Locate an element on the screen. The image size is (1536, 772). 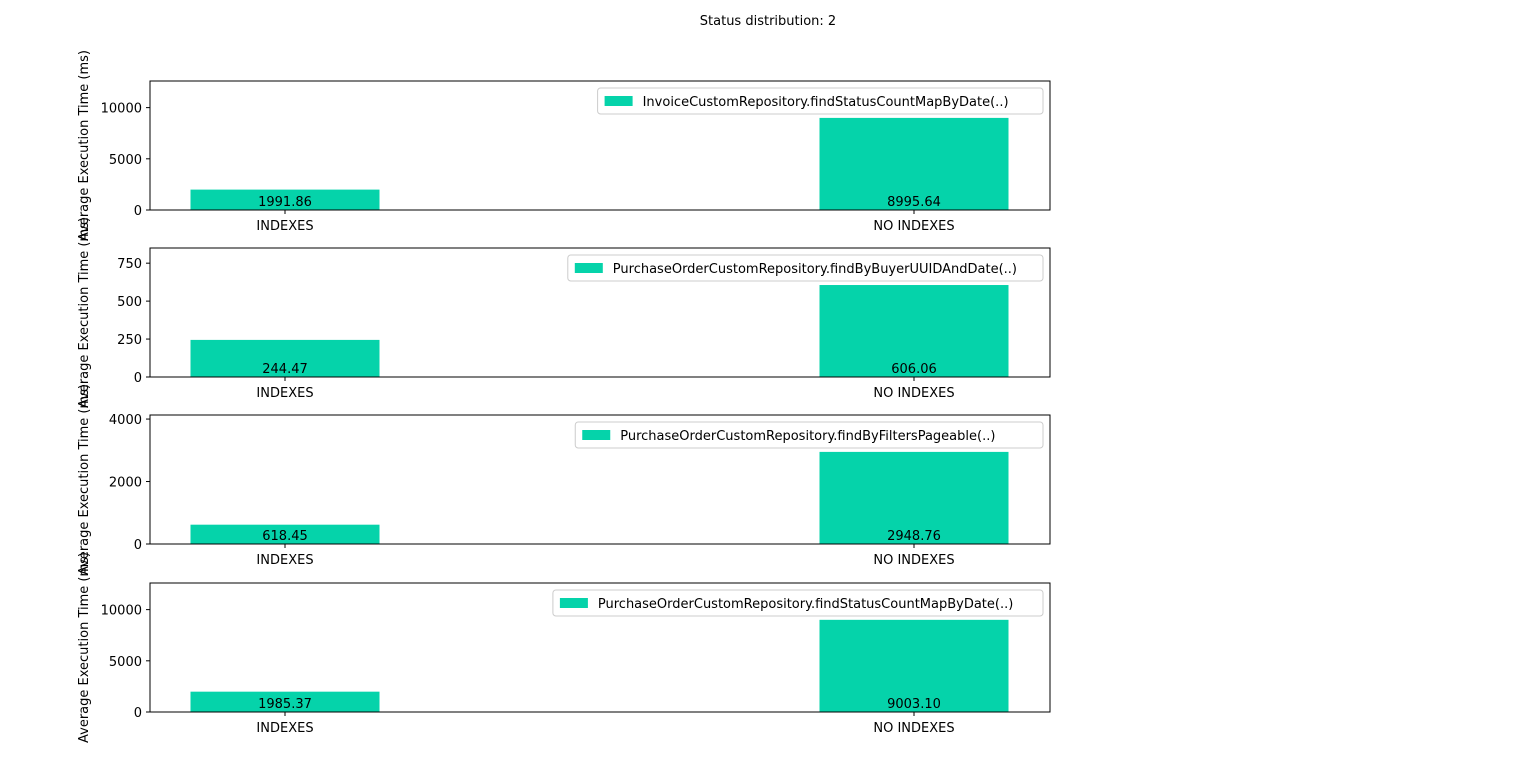
y-tick-label: 500 is located at coordinates (129, 302).